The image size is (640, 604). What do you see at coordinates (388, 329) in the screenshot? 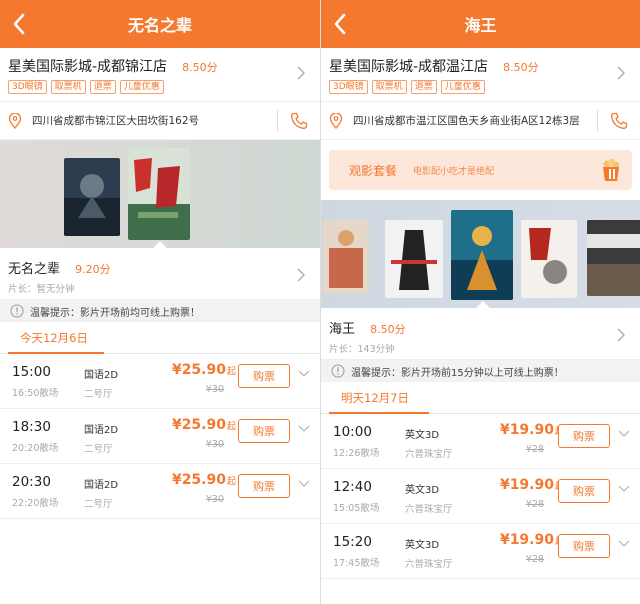
I see `movie-score: 8.50分` at bounding box center [388, 329].